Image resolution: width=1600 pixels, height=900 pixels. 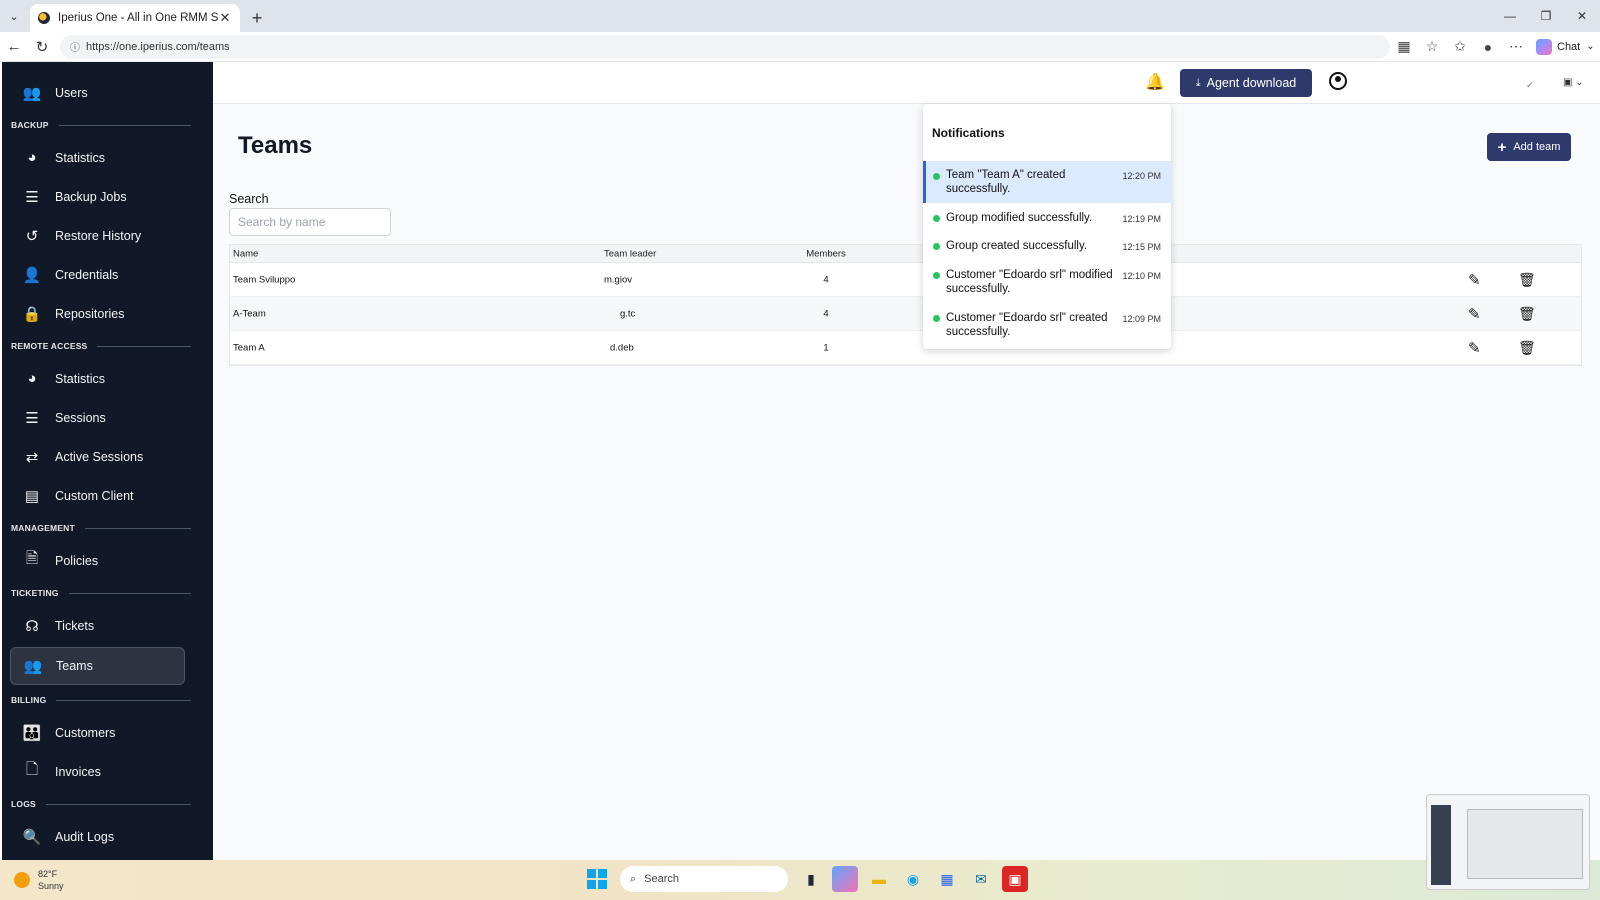 What do you see at coordinates (135, 18) in the screenshot?
I see `browser-tab: Iperius One - All in One RMM Suite ✕` at bounding box center [135, 18].